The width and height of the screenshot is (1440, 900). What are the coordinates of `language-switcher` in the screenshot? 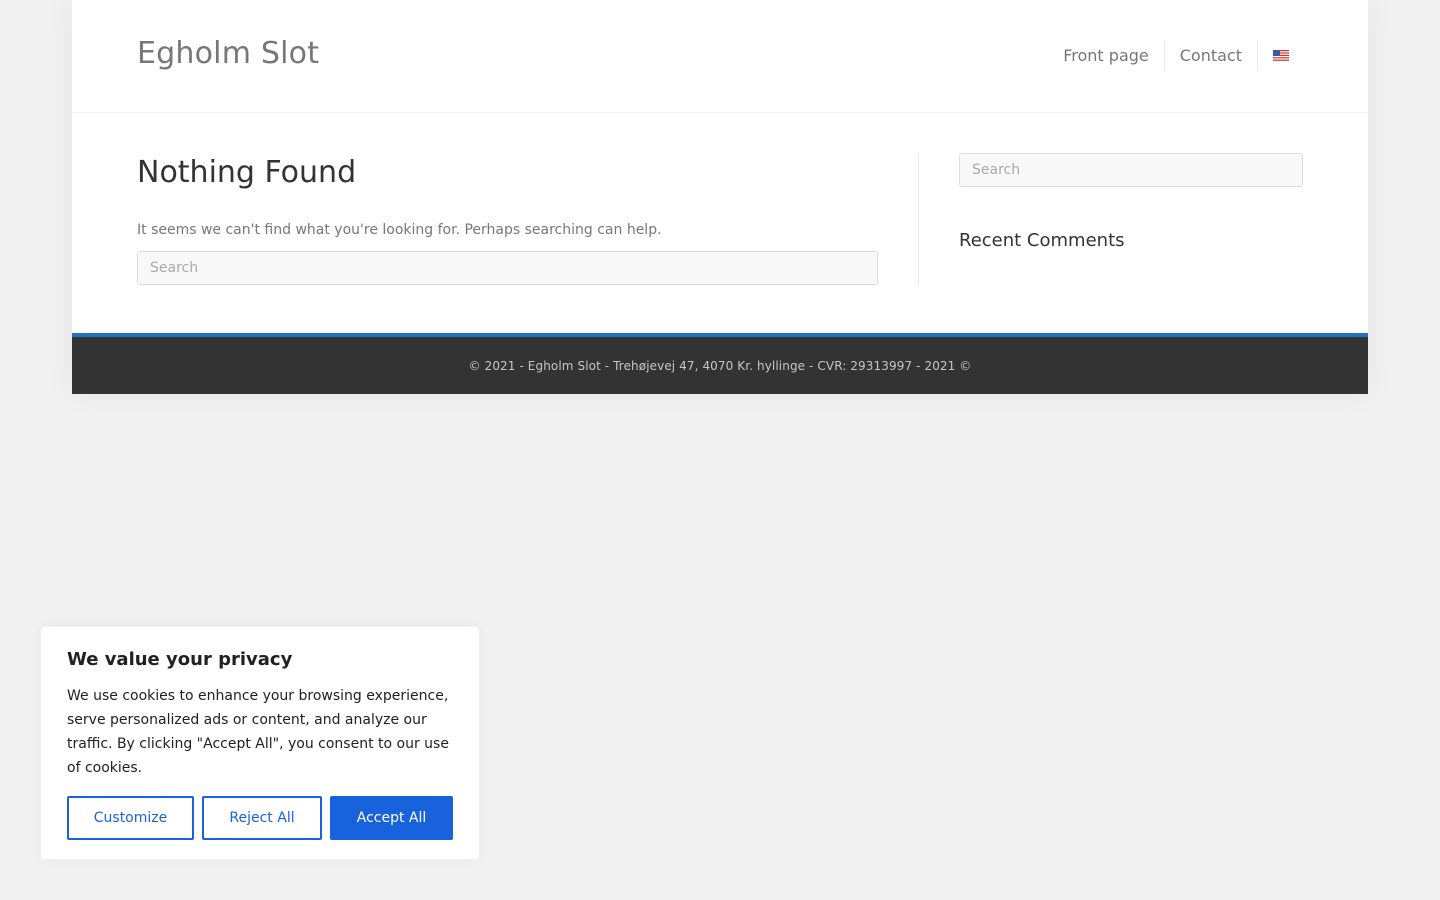 It's located at (1281, 55).